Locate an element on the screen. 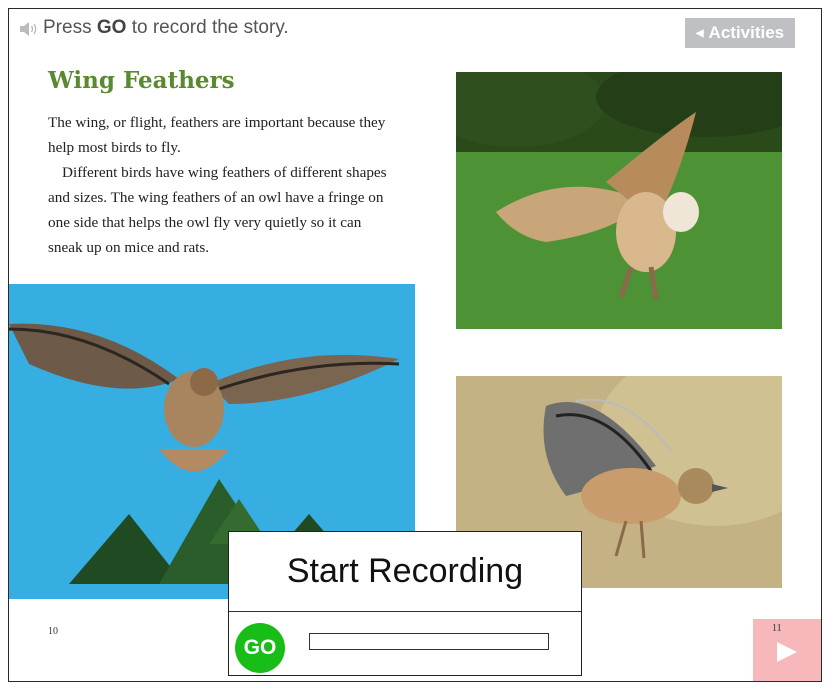  recording-panel: Start Recording GO is located at coordinates (405, 603).